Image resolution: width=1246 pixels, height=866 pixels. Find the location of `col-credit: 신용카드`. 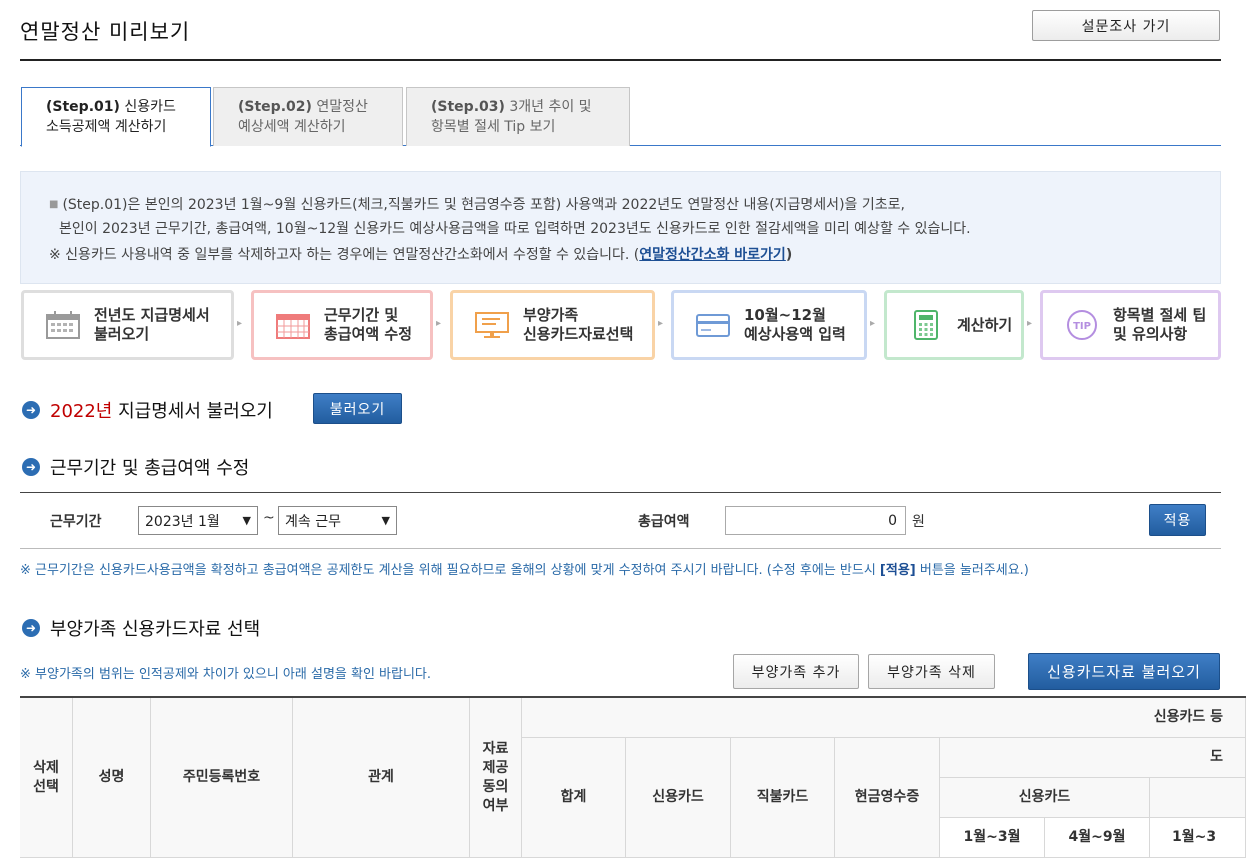

col-credit: 신용카드 is located at coordinates (678, 798).